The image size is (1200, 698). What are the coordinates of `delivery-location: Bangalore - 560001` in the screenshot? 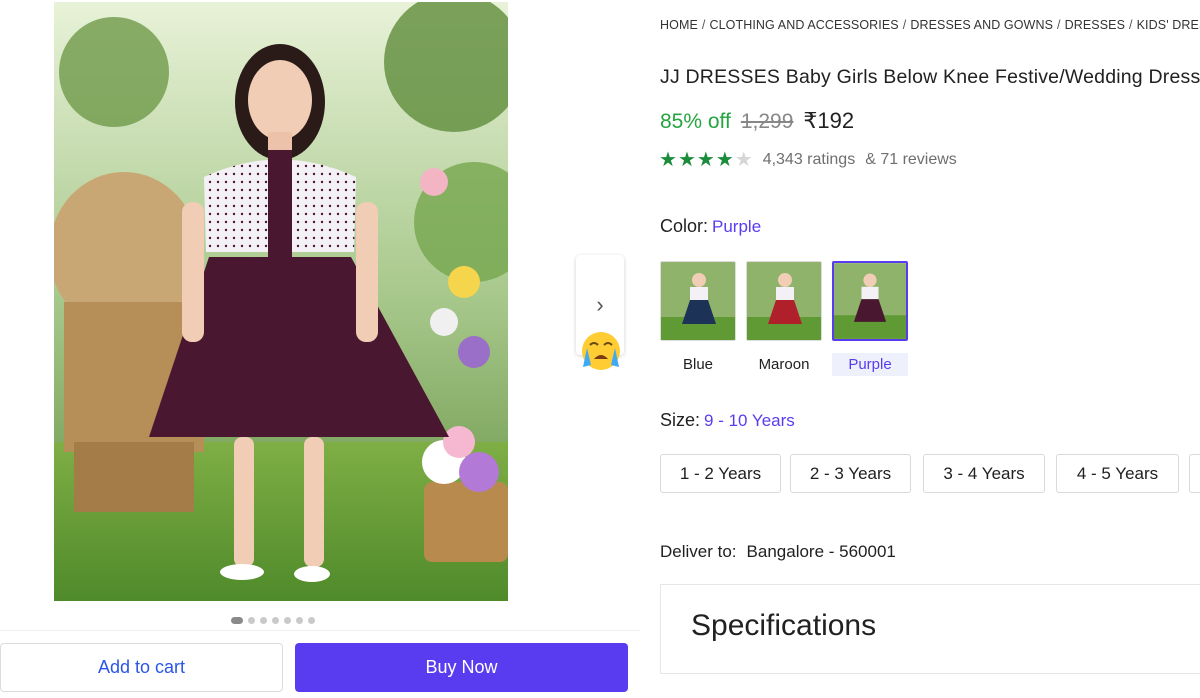 It's located at (821, 552).